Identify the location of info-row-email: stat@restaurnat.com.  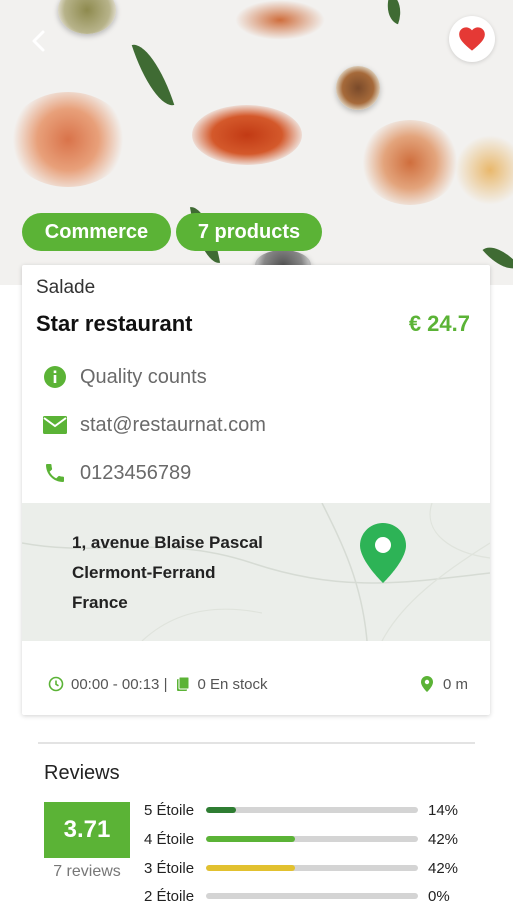
(154, 425).